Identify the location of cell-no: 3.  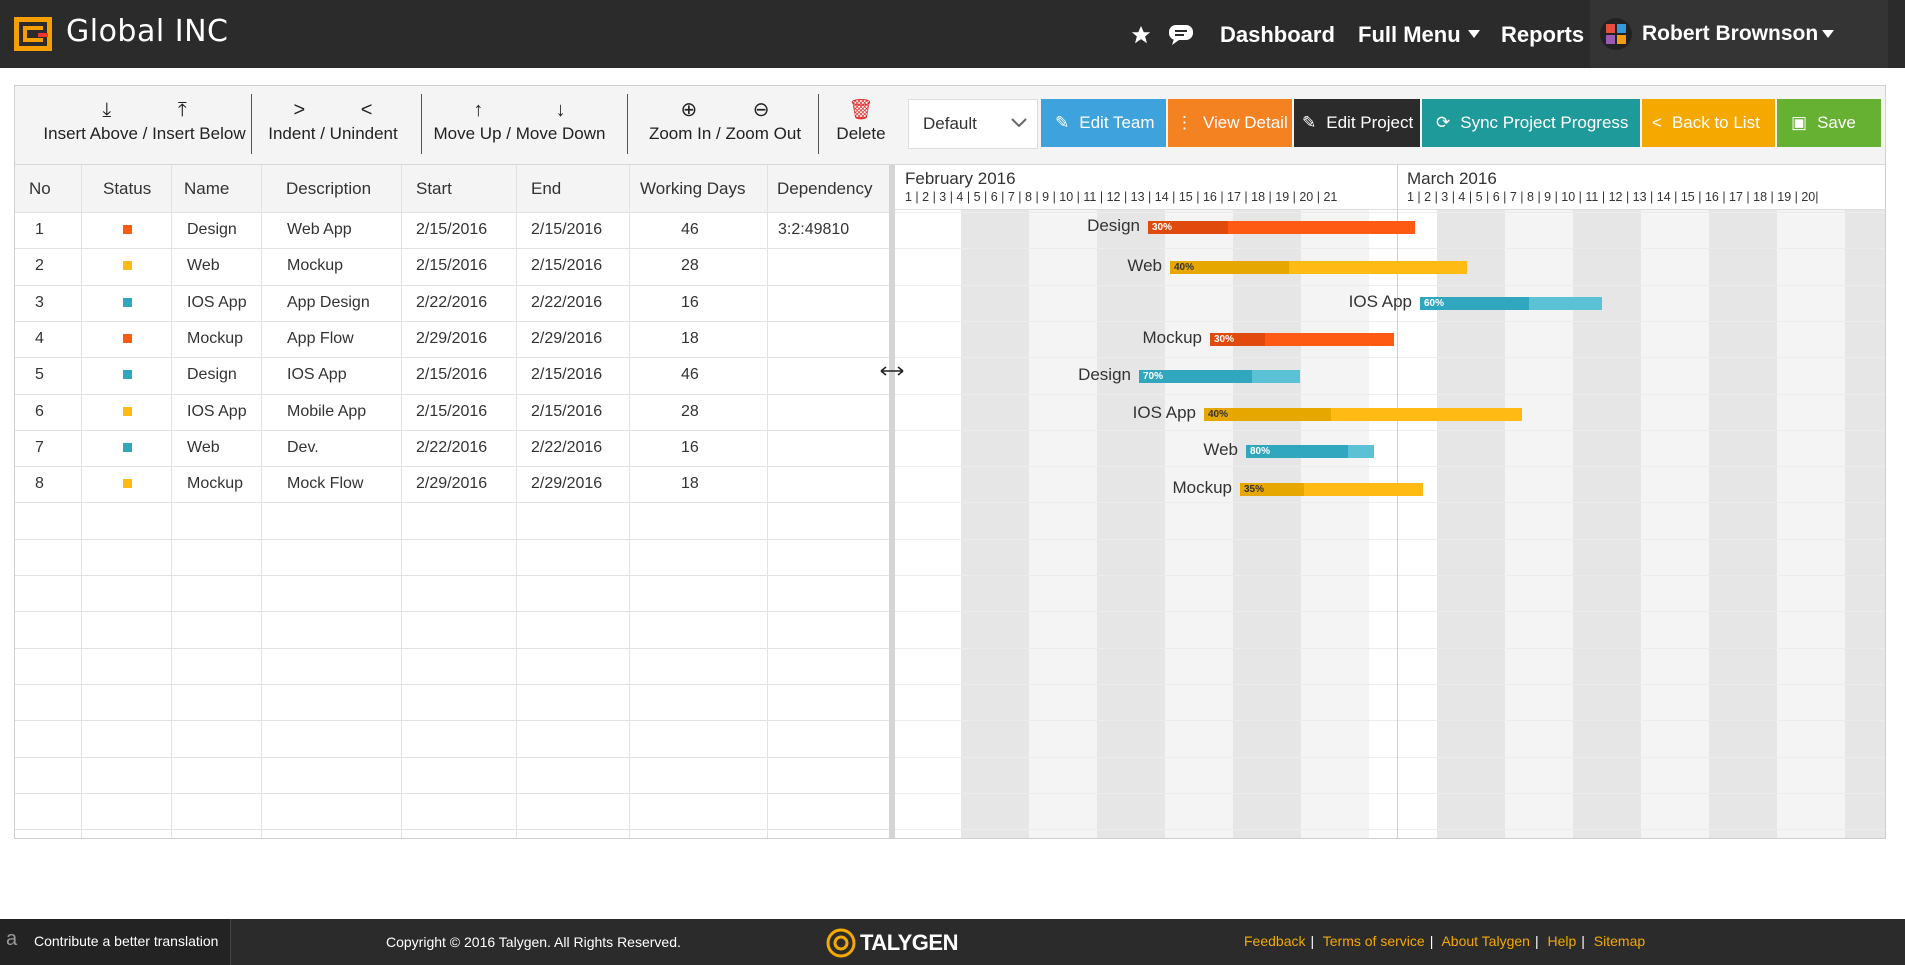
(39, 303).